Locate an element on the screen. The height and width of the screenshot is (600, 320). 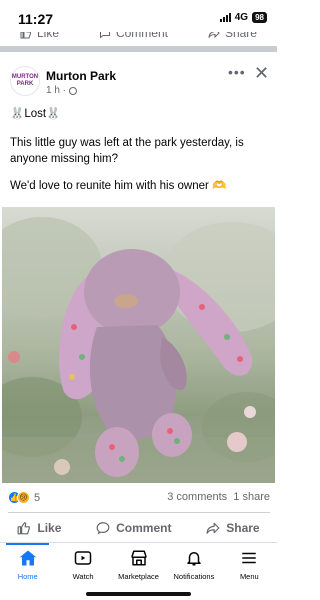
prev-share-label: Share is located at coordinates (240, 36).